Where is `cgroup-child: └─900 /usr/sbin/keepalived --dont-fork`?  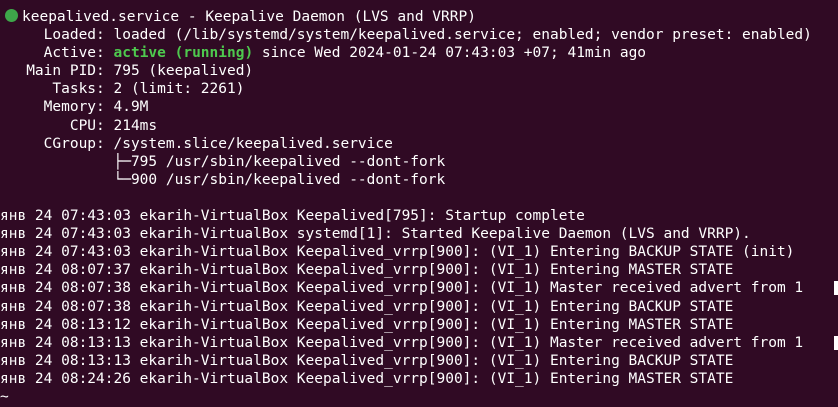
cgroup-child: └─900 /usr/sbin/keepalived --dont-fork is located at coordinates (223, 179).